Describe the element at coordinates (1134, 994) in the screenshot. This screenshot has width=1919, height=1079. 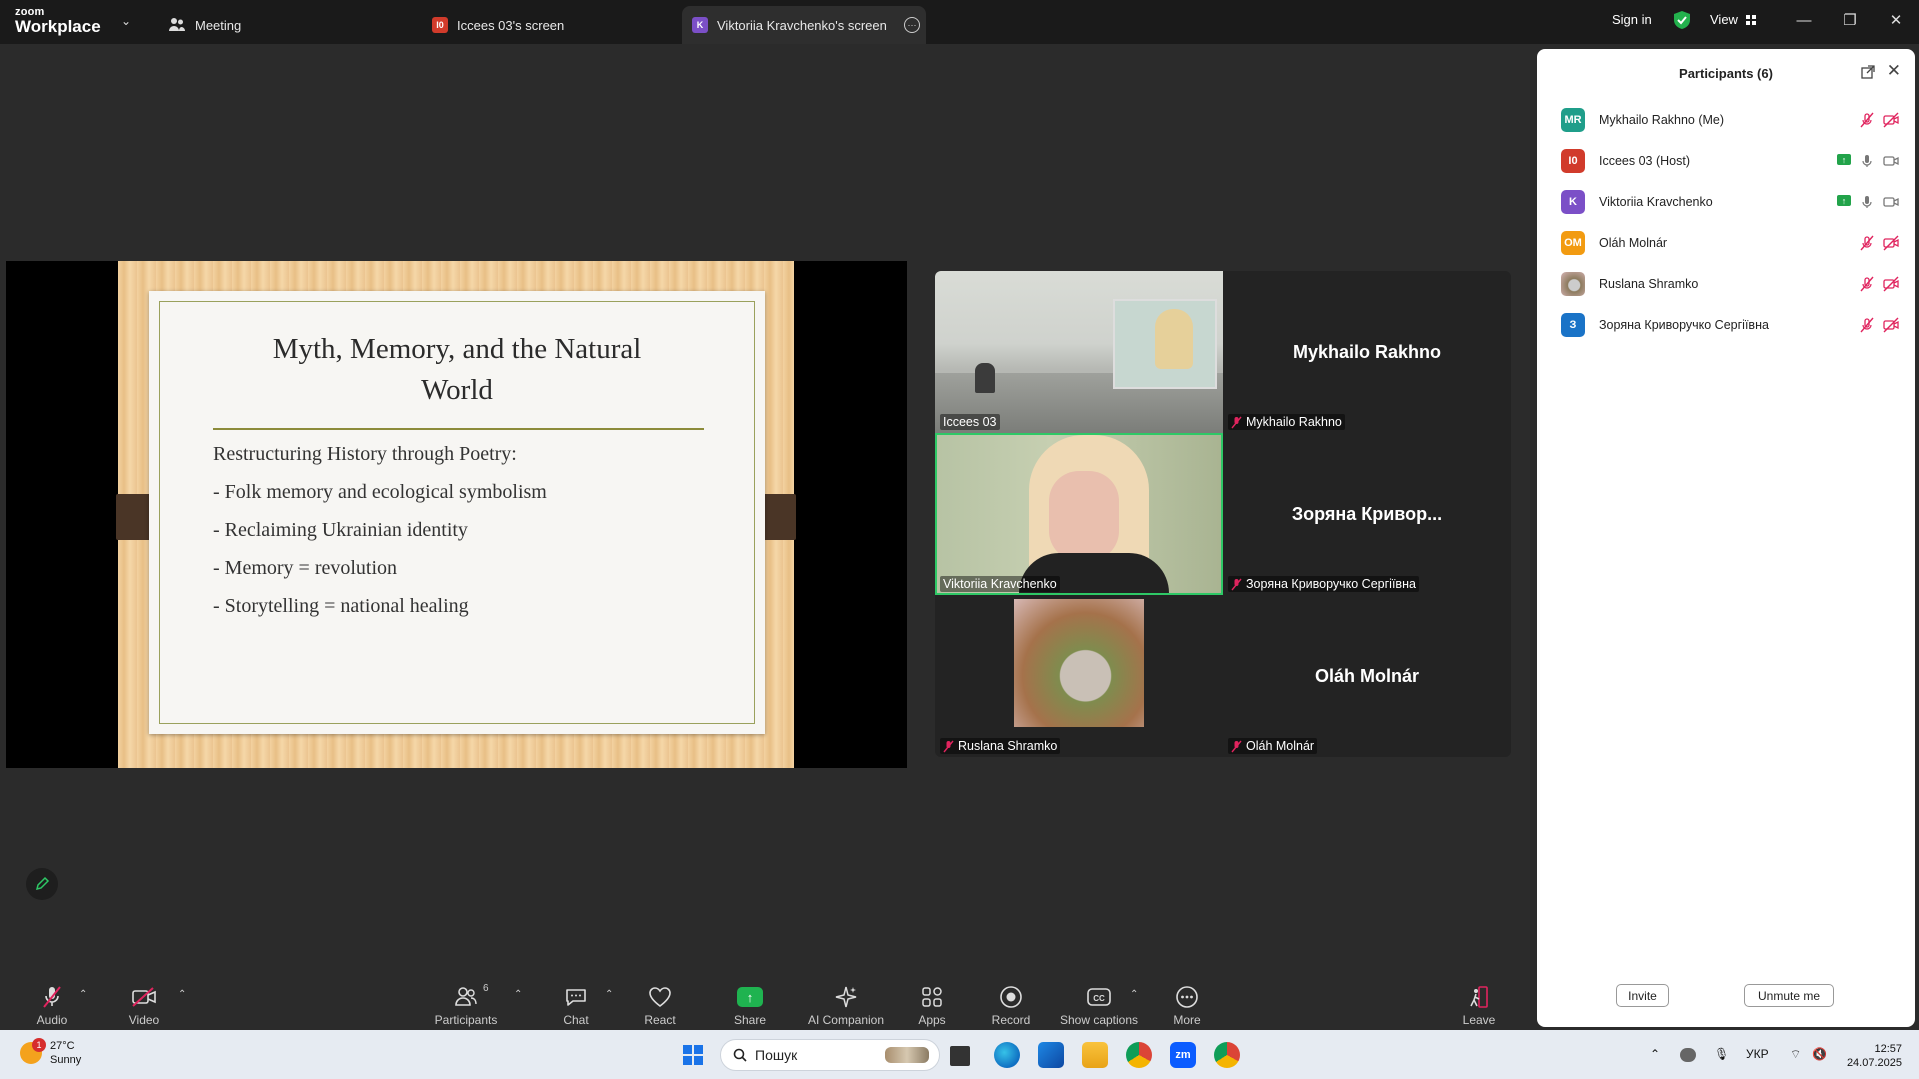
I see `captions-options-chevron-icon: ⌃` at that location.